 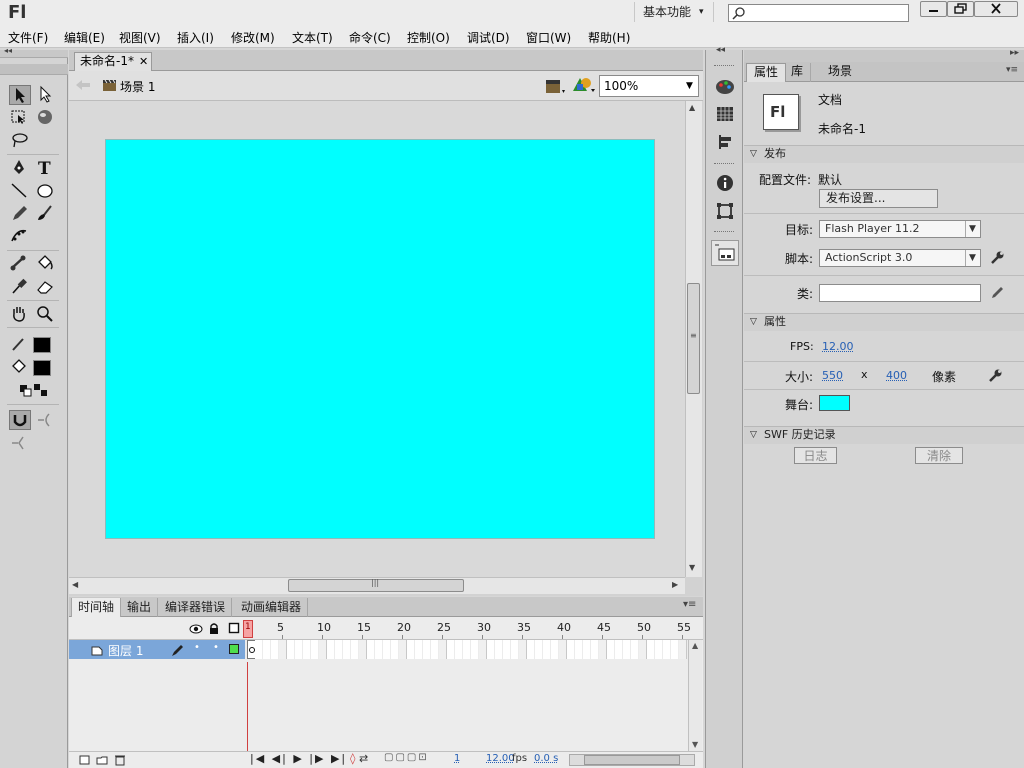 I want to click on menu-help: 帮助(H), so click(x=609, y=37).